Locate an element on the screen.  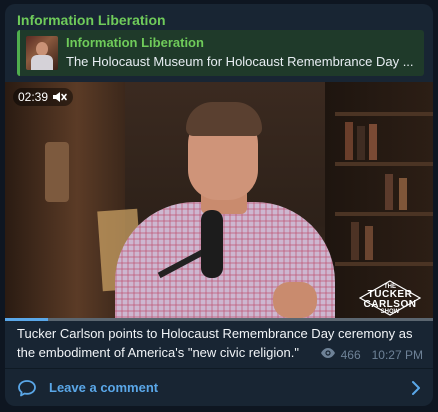
show-watermark-logo: THE TUCKER CARLSON SHOW is located at coordinates (390, 298).